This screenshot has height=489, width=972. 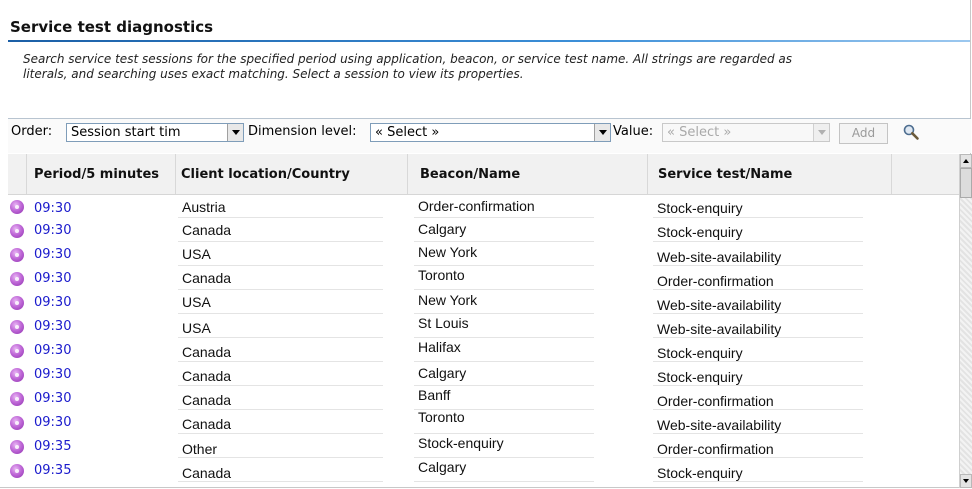 What do you see at coordinates (483, 279) in the screenshot?
I see `table-row: 09:30 Canada Toronto Order-confirmation` at bounding box center [483, 279].